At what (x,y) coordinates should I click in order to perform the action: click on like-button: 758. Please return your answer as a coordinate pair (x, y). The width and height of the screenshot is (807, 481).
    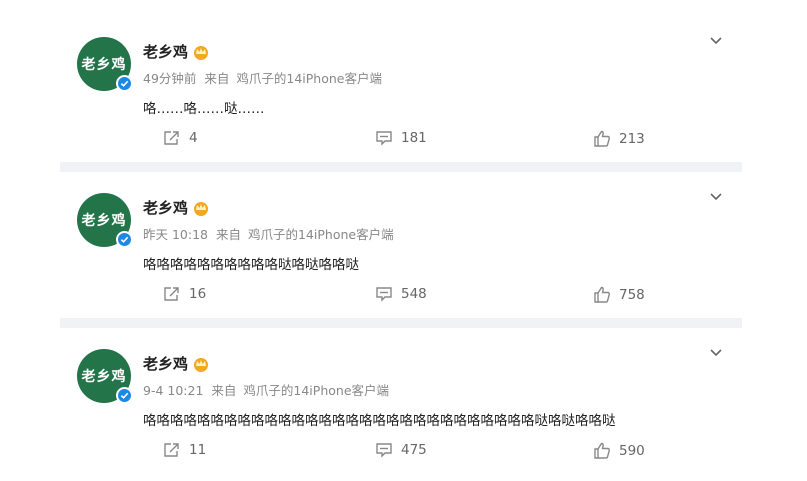
    Looking at the image, I should click on (619, 294).